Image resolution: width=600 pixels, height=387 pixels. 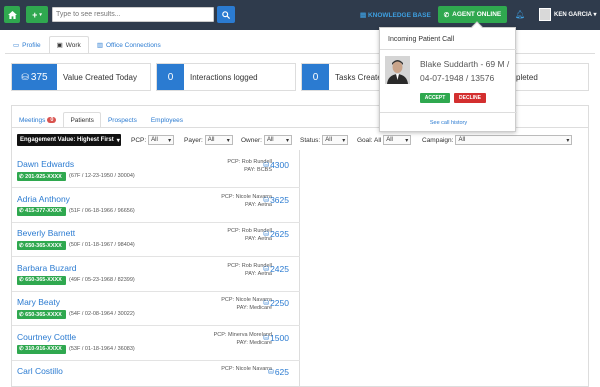 I want to click on tab-profile: ▭ Profile, so click(x=27, y=45).